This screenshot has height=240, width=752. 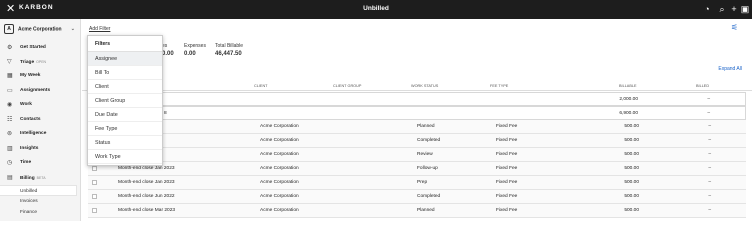 I want to click on top-bar: ✕ KARBON Unbilled ◔ ⌕ + ▣, so click(x=376, y=9).